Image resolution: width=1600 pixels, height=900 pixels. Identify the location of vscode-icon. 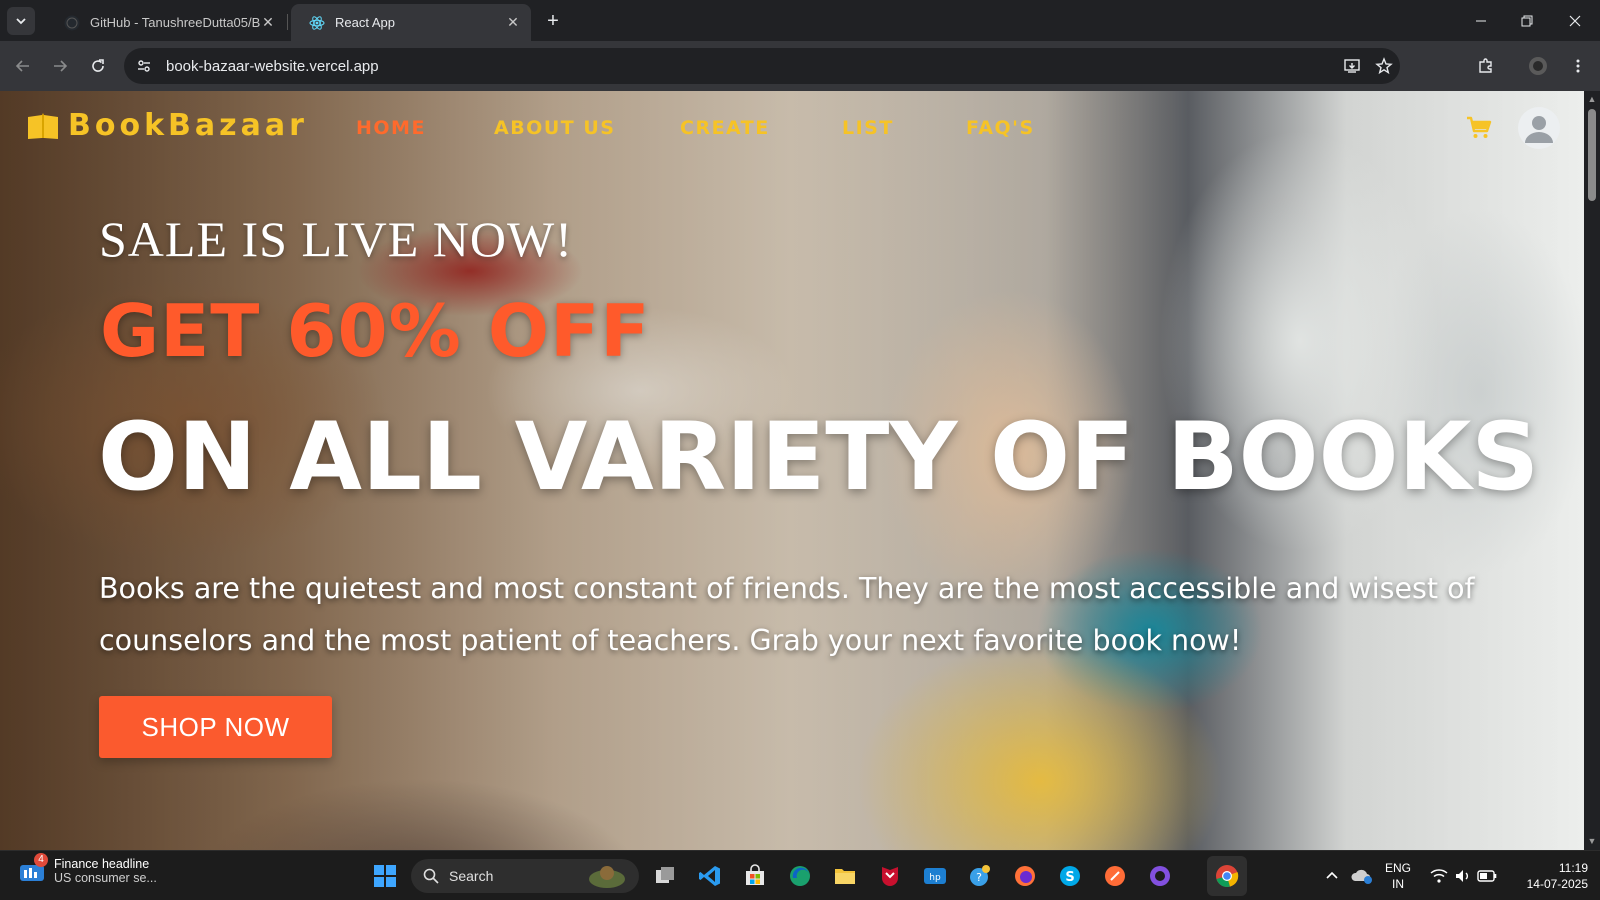
(710, 876).